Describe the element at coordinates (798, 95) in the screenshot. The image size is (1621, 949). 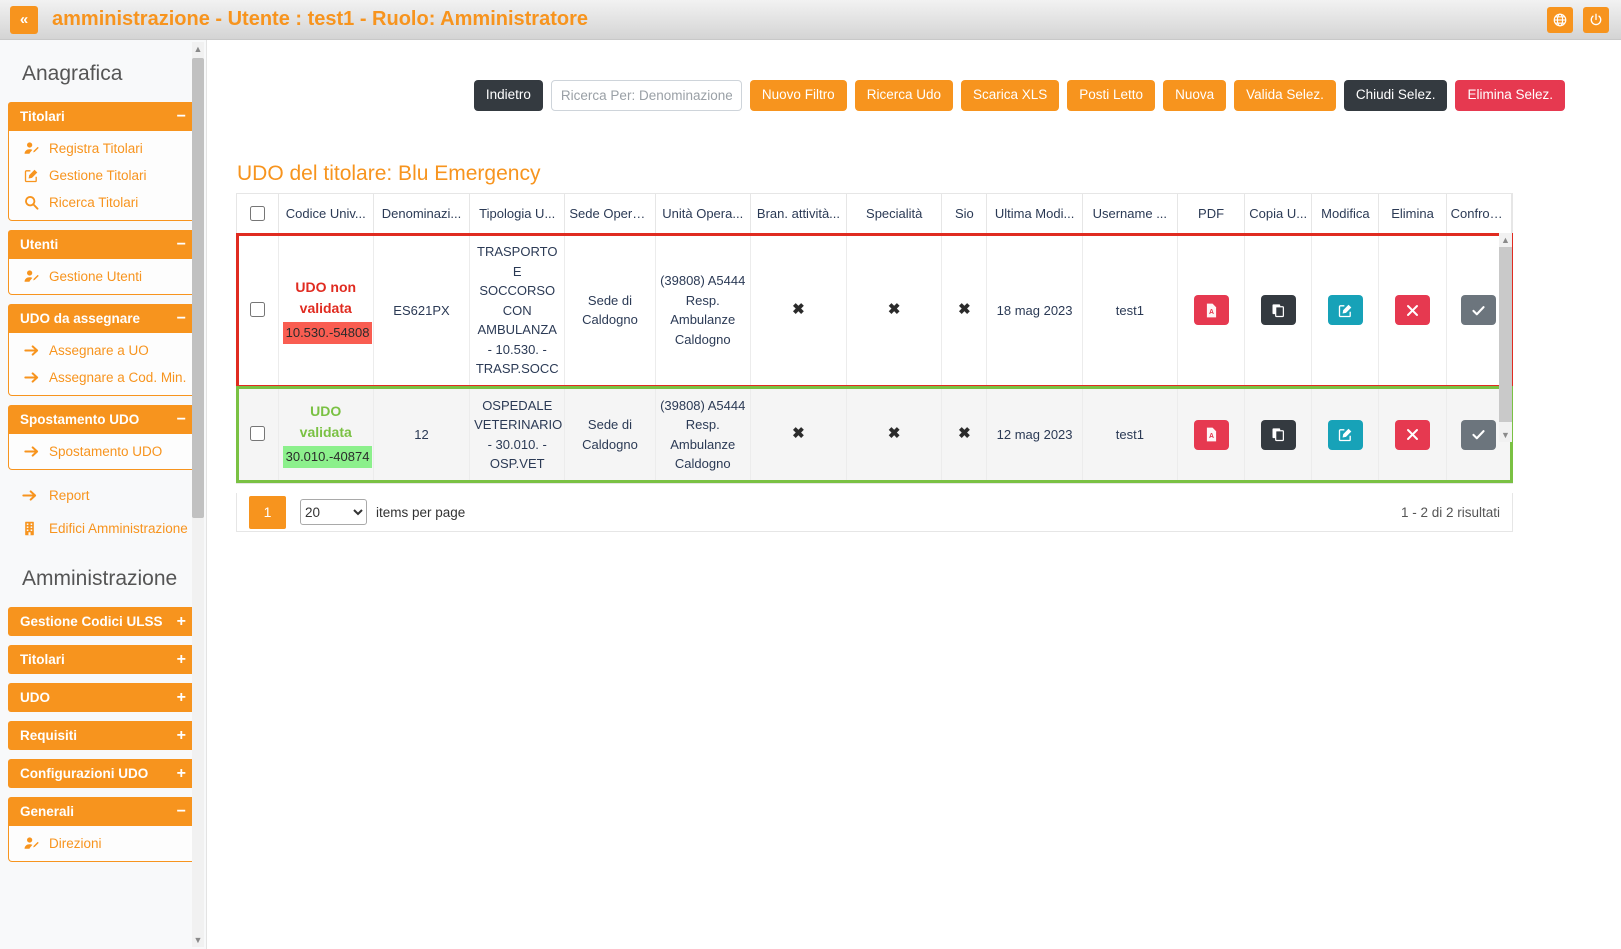
I see `nuovo-filtro-button: Nuovo Filtro` at that location.